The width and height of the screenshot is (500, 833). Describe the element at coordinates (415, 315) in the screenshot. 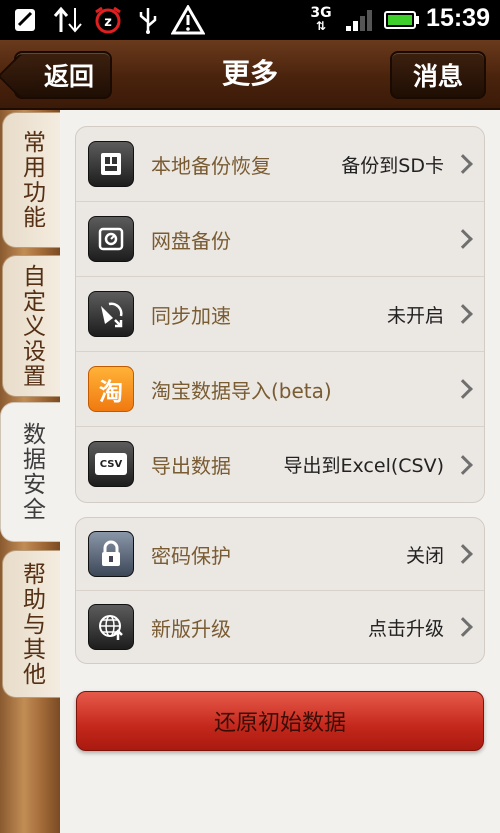

I see `row-value: 未开启` at that location.